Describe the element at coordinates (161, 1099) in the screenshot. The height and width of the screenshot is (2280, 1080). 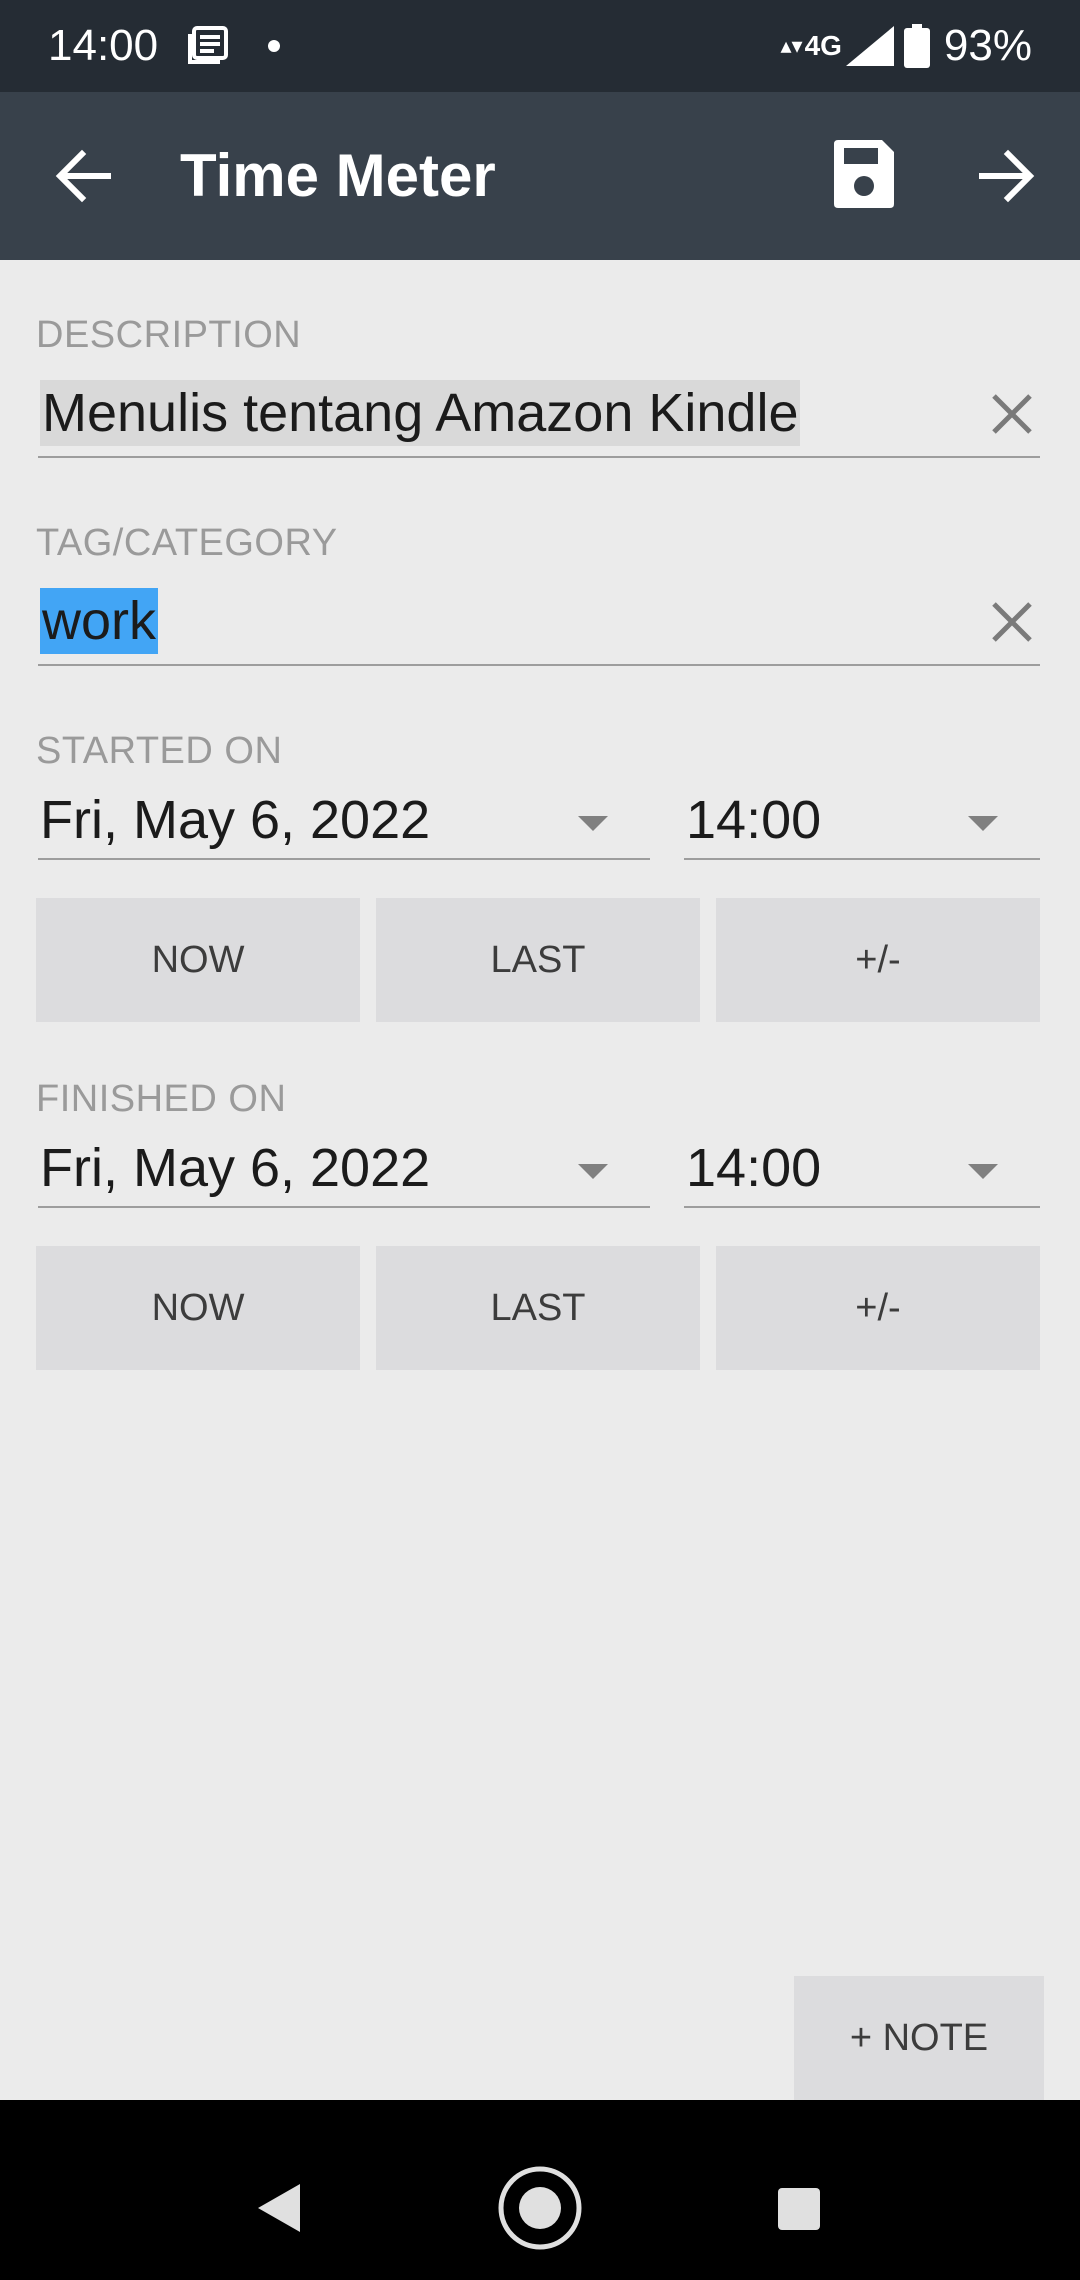
I see `finished-label: FINISHED ON` at that location.